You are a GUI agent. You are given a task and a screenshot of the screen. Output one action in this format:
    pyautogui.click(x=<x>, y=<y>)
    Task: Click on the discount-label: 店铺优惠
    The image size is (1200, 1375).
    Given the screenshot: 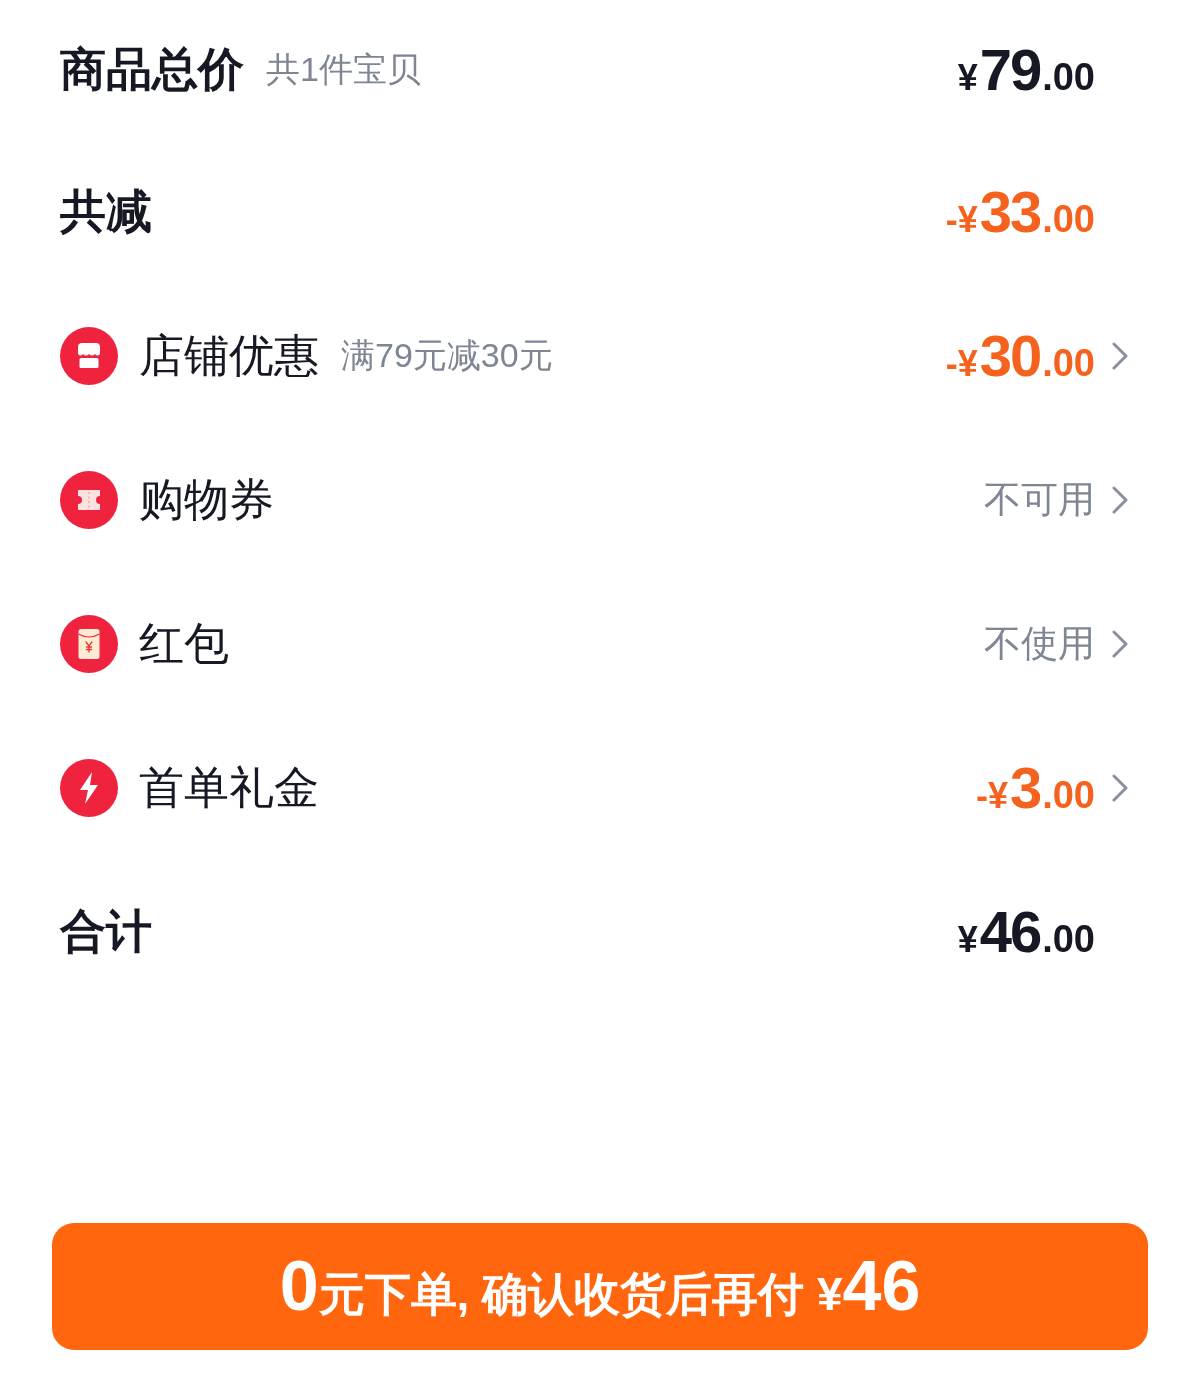 What is the action you would take?
    pyautogui.click(x=229, y=356)
    